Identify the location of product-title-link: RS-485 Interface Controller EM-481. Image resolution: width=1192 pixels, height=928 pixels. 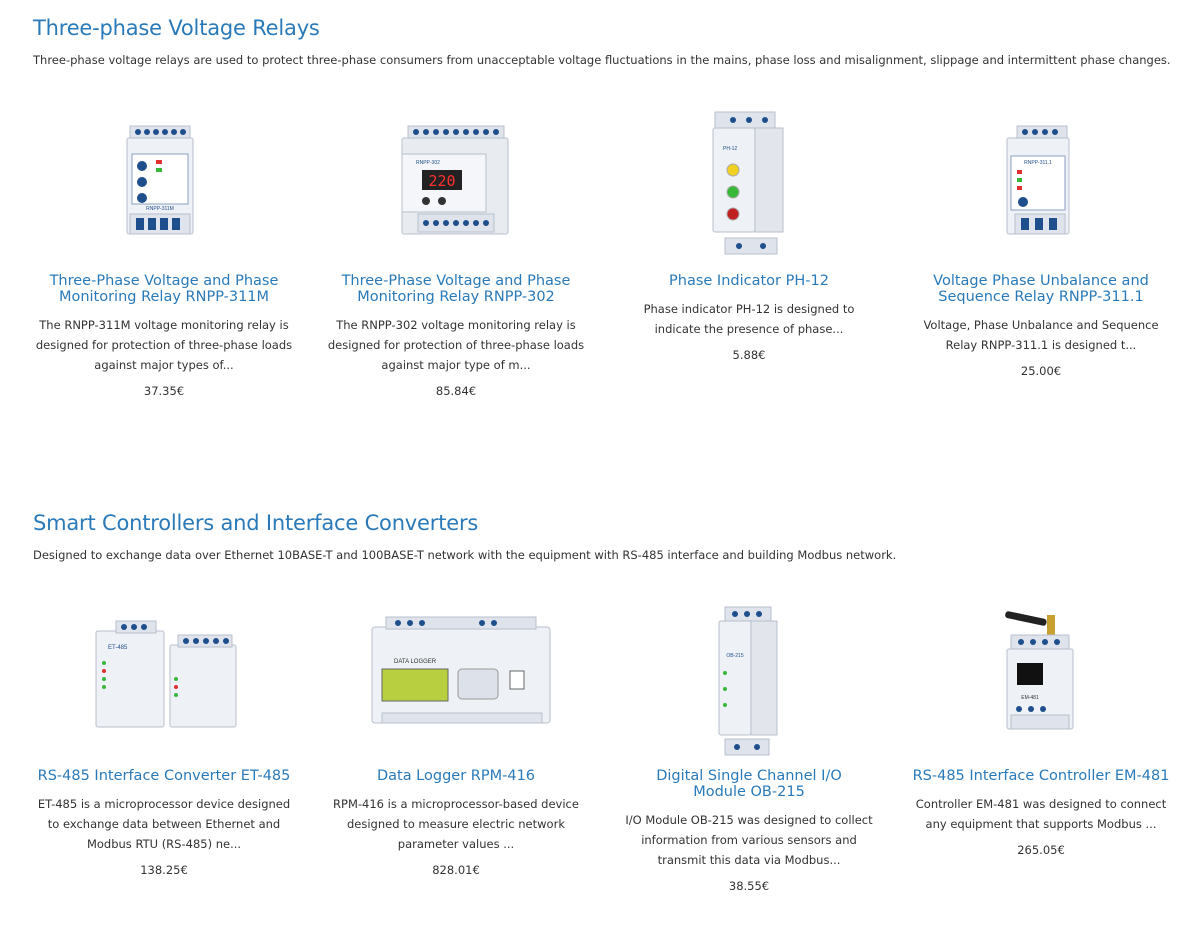
(1041, 776).